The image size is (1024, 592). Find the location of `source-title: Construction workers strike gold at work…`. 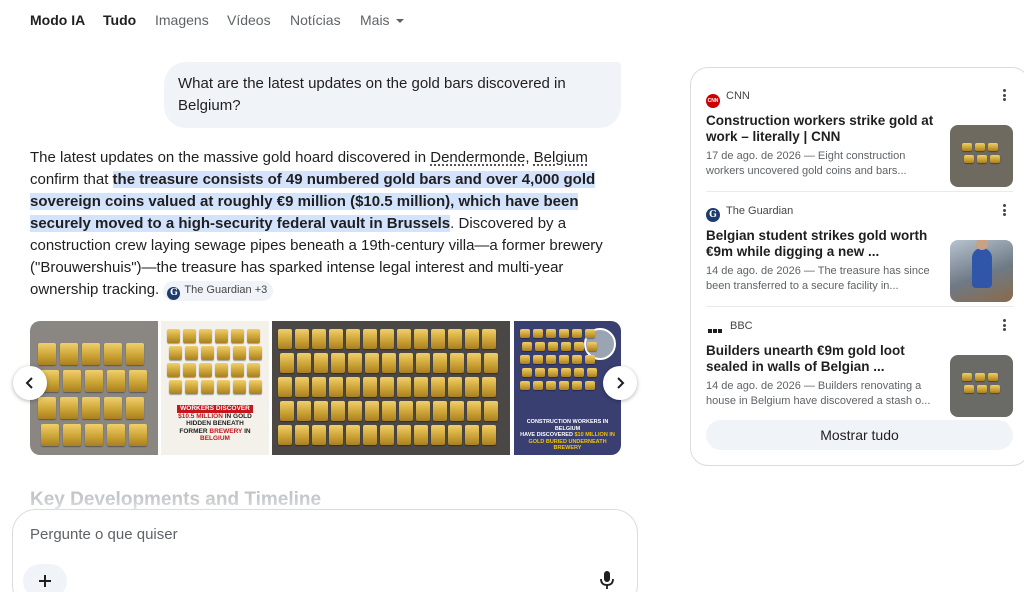

source-title: Construction workers strike gold at work… is located at coordinates (820, 129).